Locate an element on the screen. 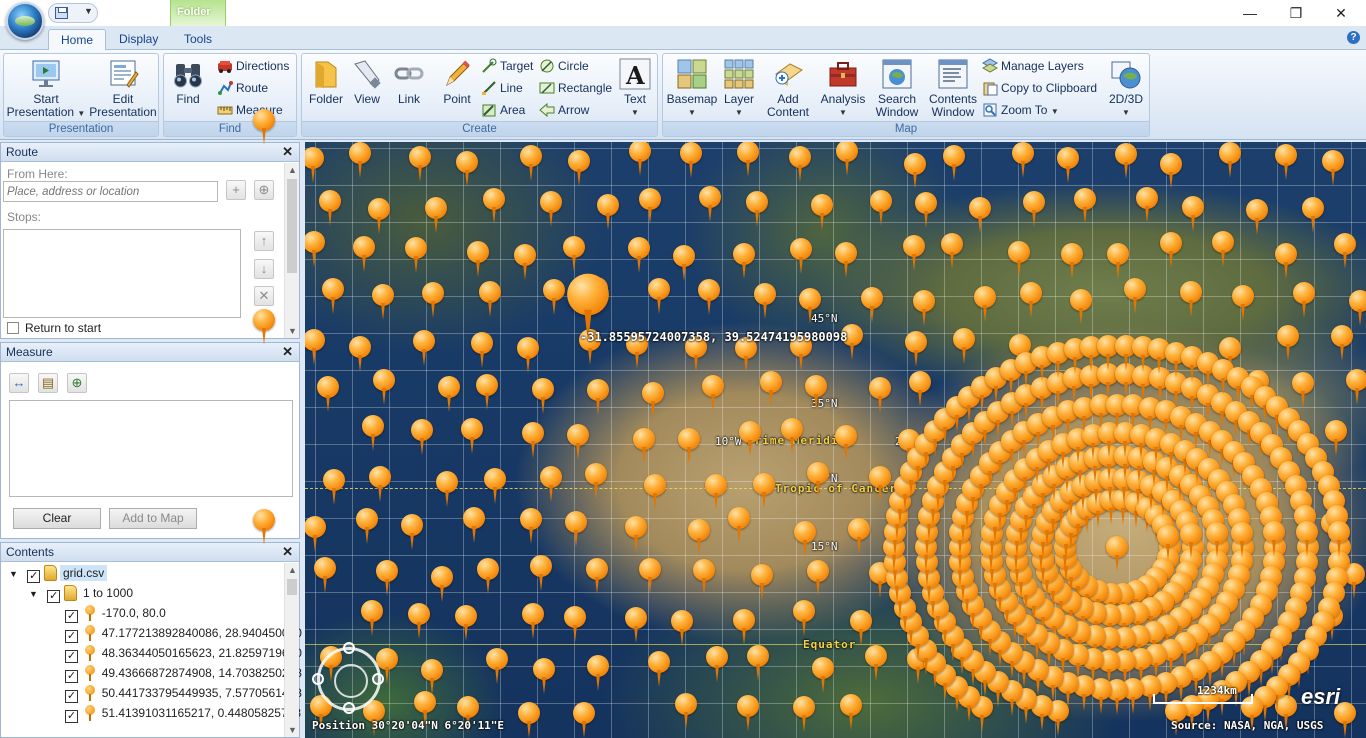 Image resolution: width=1366 pixels, height=738 pixels. arrow-button: Arrow is located at coordinates (563, 110).